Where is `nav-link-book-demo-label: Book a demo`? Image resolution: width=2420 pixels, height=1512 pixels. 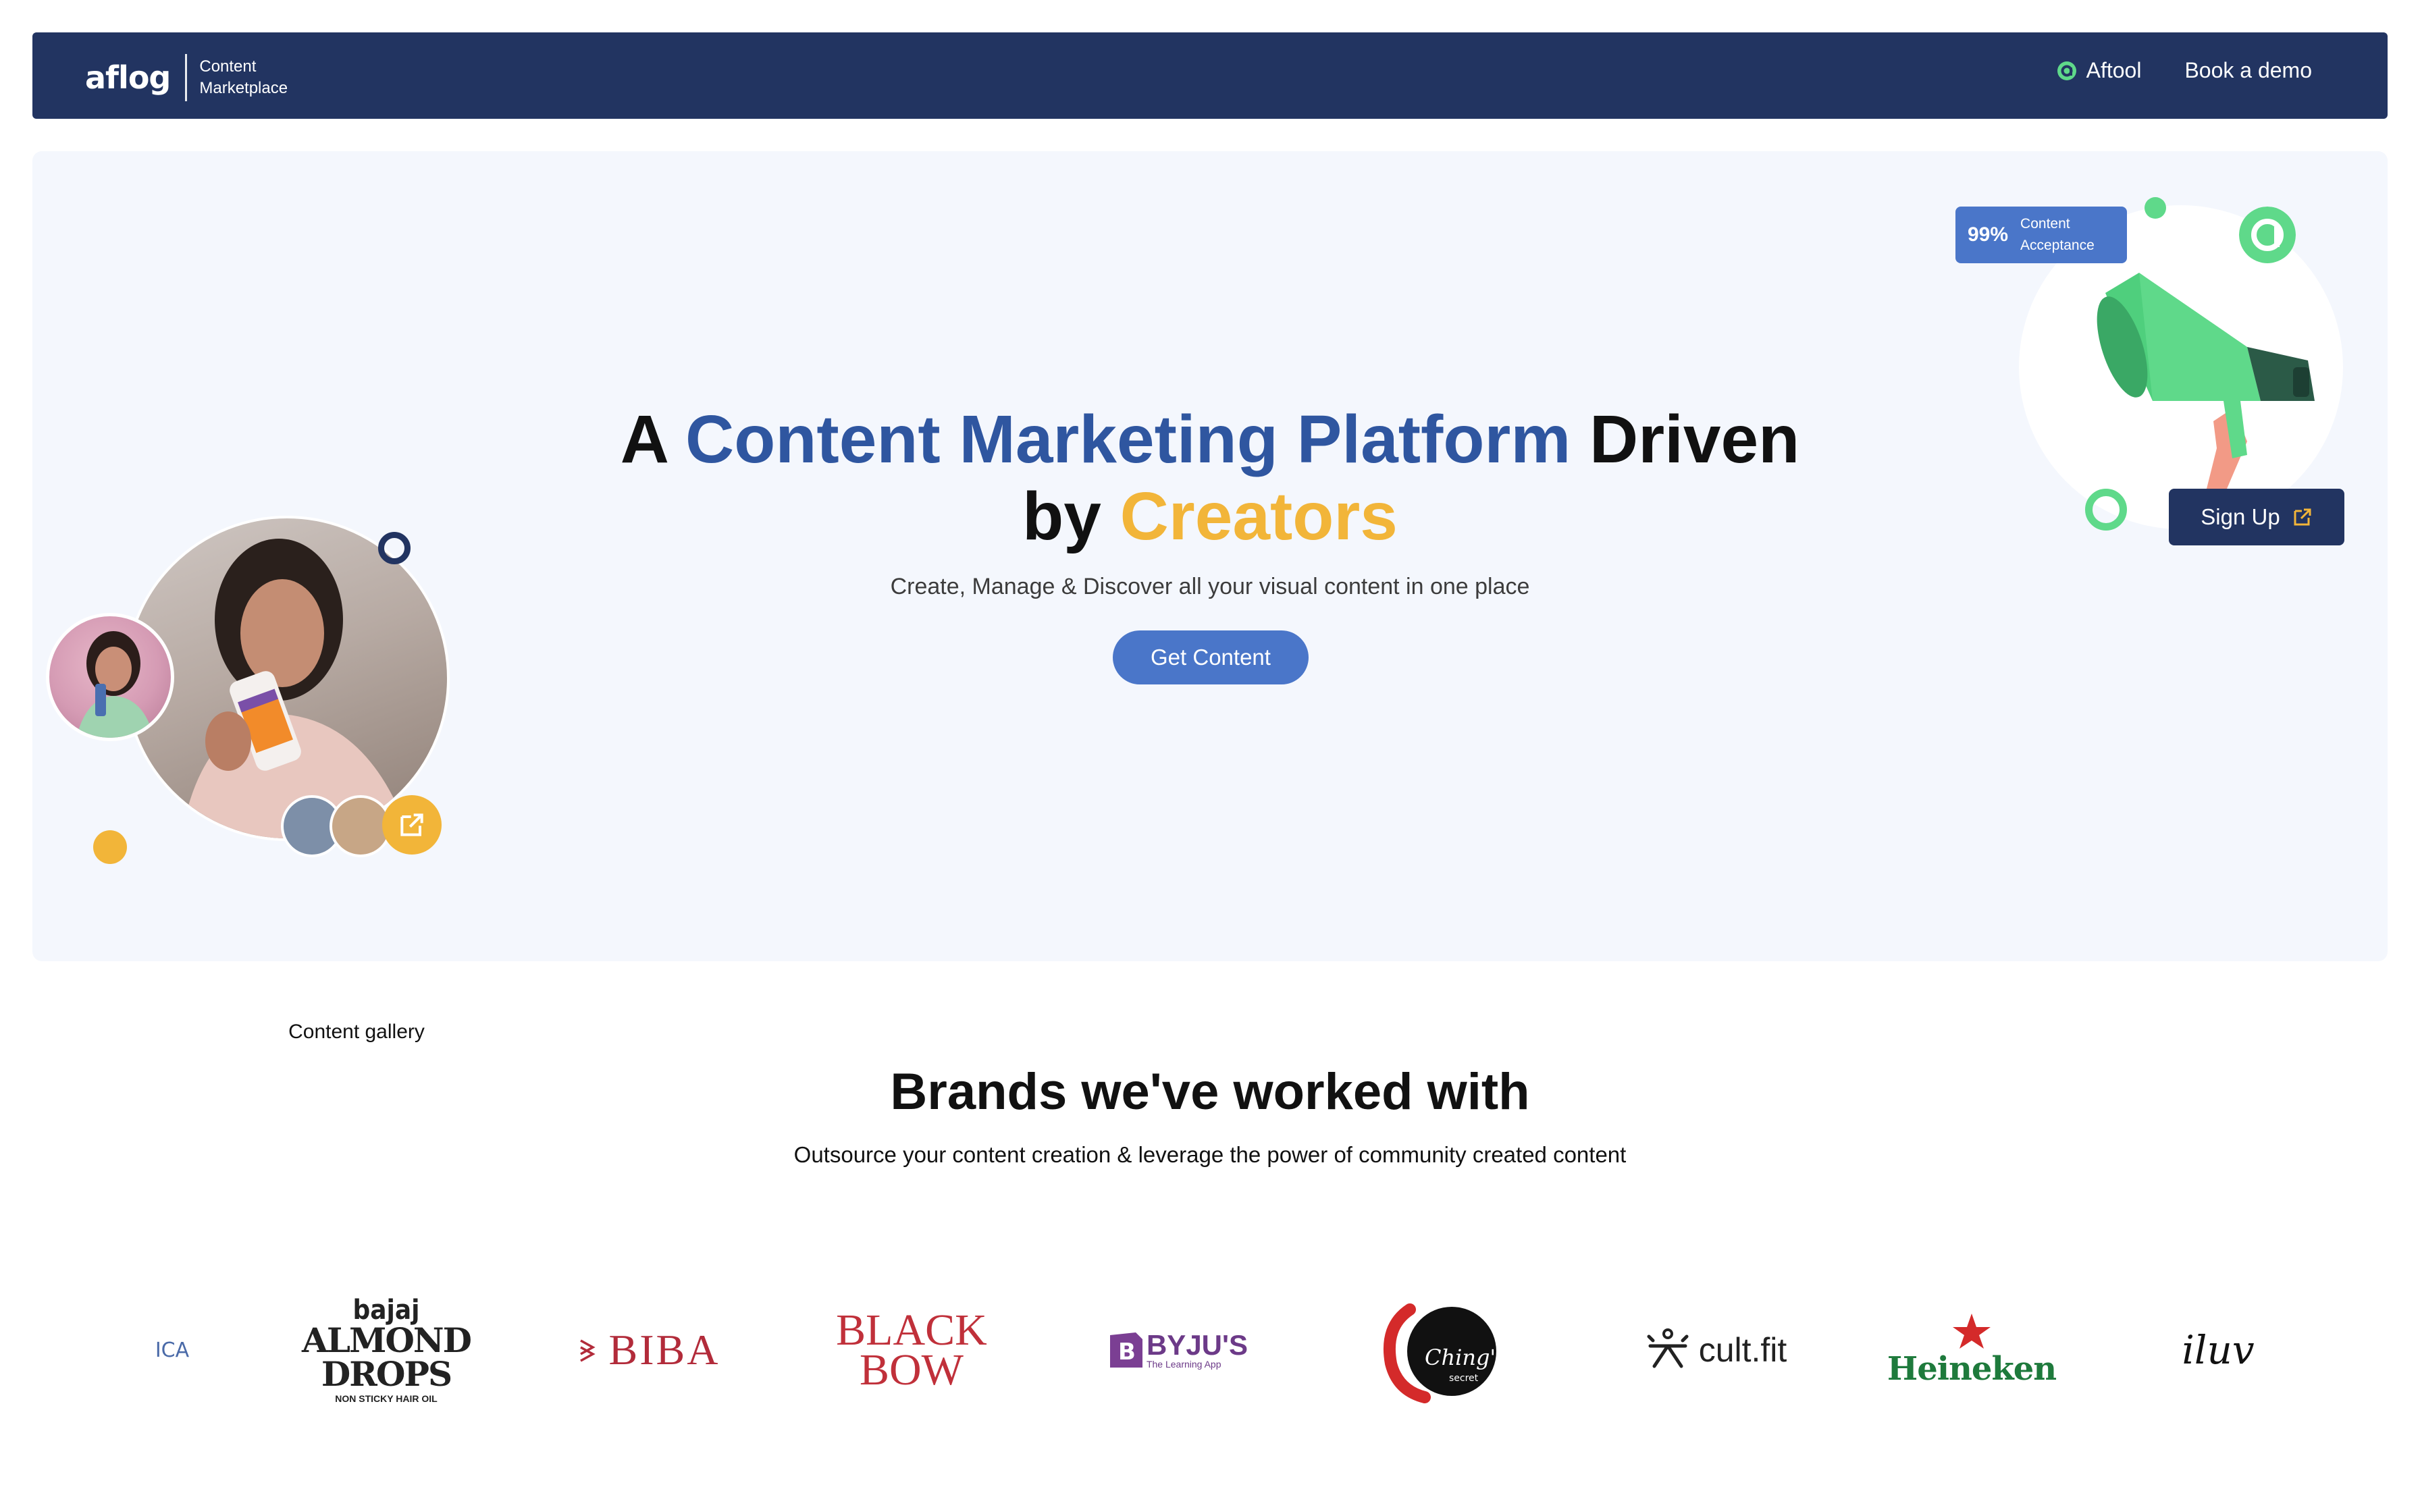
nav-link-book-demo-label: Book a demo is located at coordinates (2248, 70).